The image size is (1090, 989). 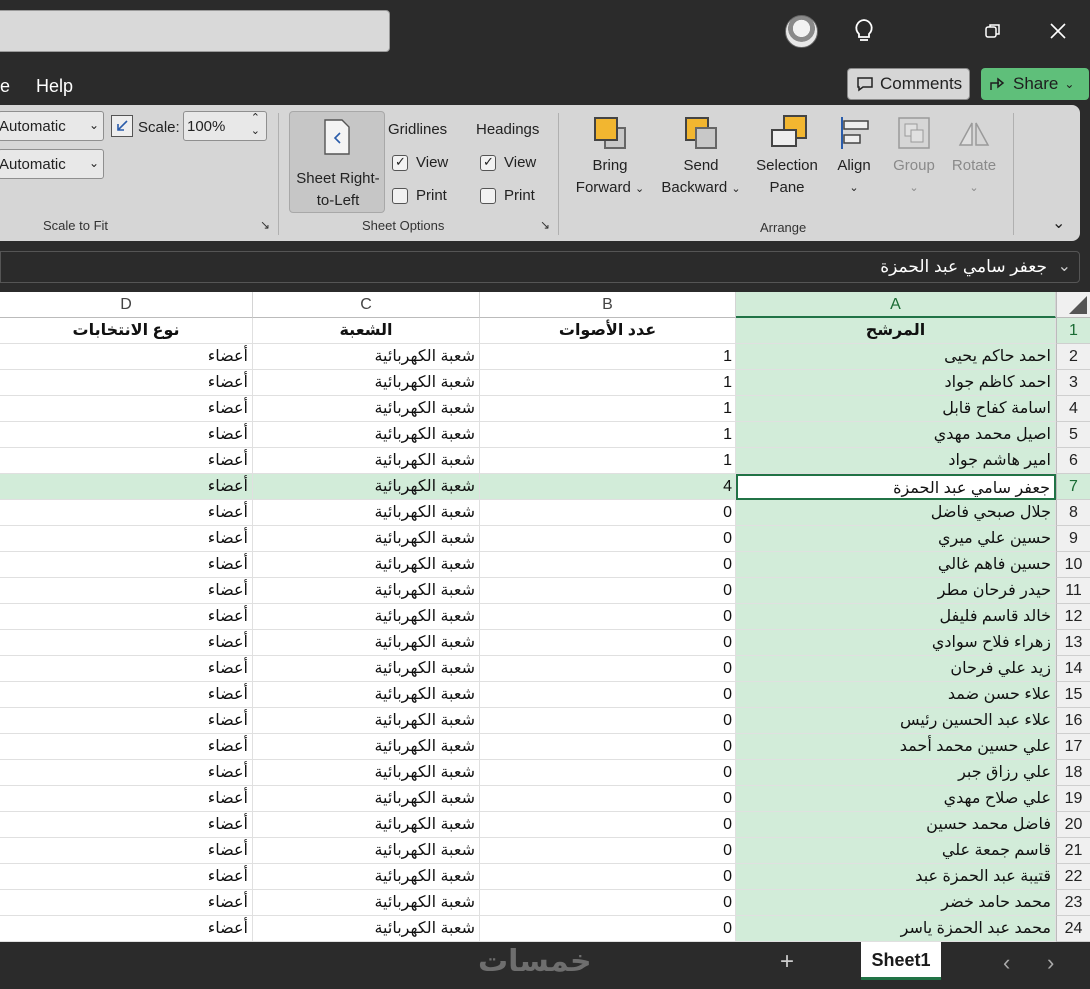 What do you see at coordinates (1073, 799) in the screenshot?
I see `row-header-19: 19` at bounding box center [1073, 799].